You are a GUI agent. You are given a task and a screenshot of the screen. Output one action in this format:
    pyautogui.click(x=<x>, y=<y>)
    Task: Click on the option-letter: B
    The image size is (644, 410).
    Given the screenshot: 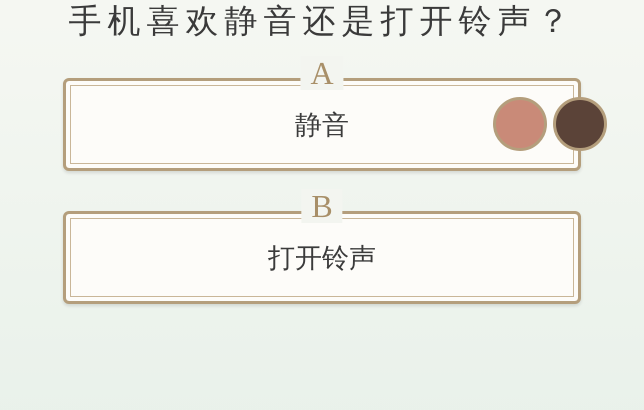 What is the action you would take?
    pyautogui.click(x=322, y=206)
    